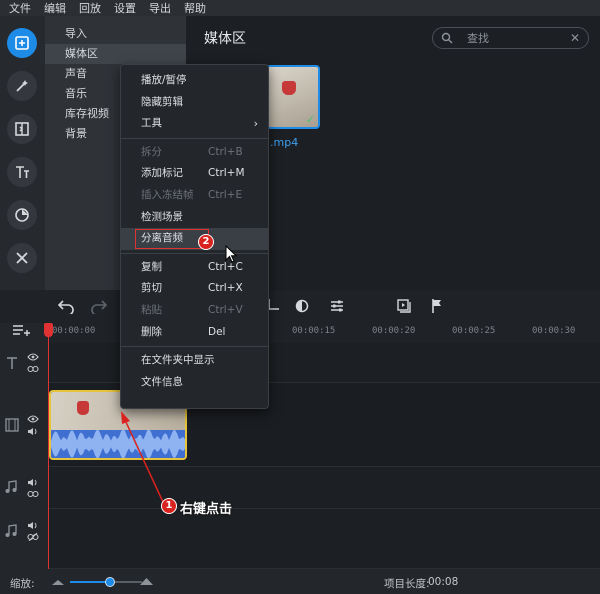 The image size is (600, 594). I want to click on context-menu-item: 隐藏剪辑, so click(194, 103).